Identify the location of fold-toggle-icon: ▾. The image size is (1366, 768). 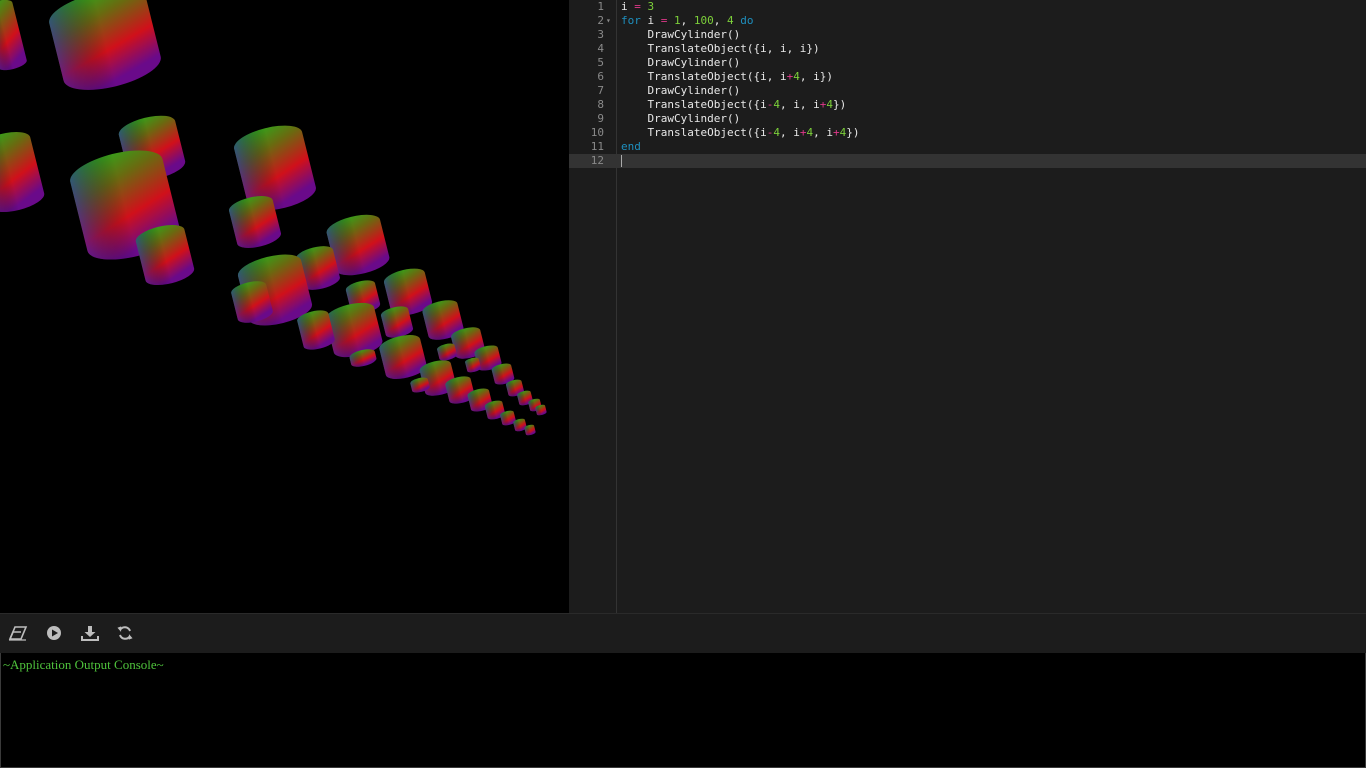
(610, 21).